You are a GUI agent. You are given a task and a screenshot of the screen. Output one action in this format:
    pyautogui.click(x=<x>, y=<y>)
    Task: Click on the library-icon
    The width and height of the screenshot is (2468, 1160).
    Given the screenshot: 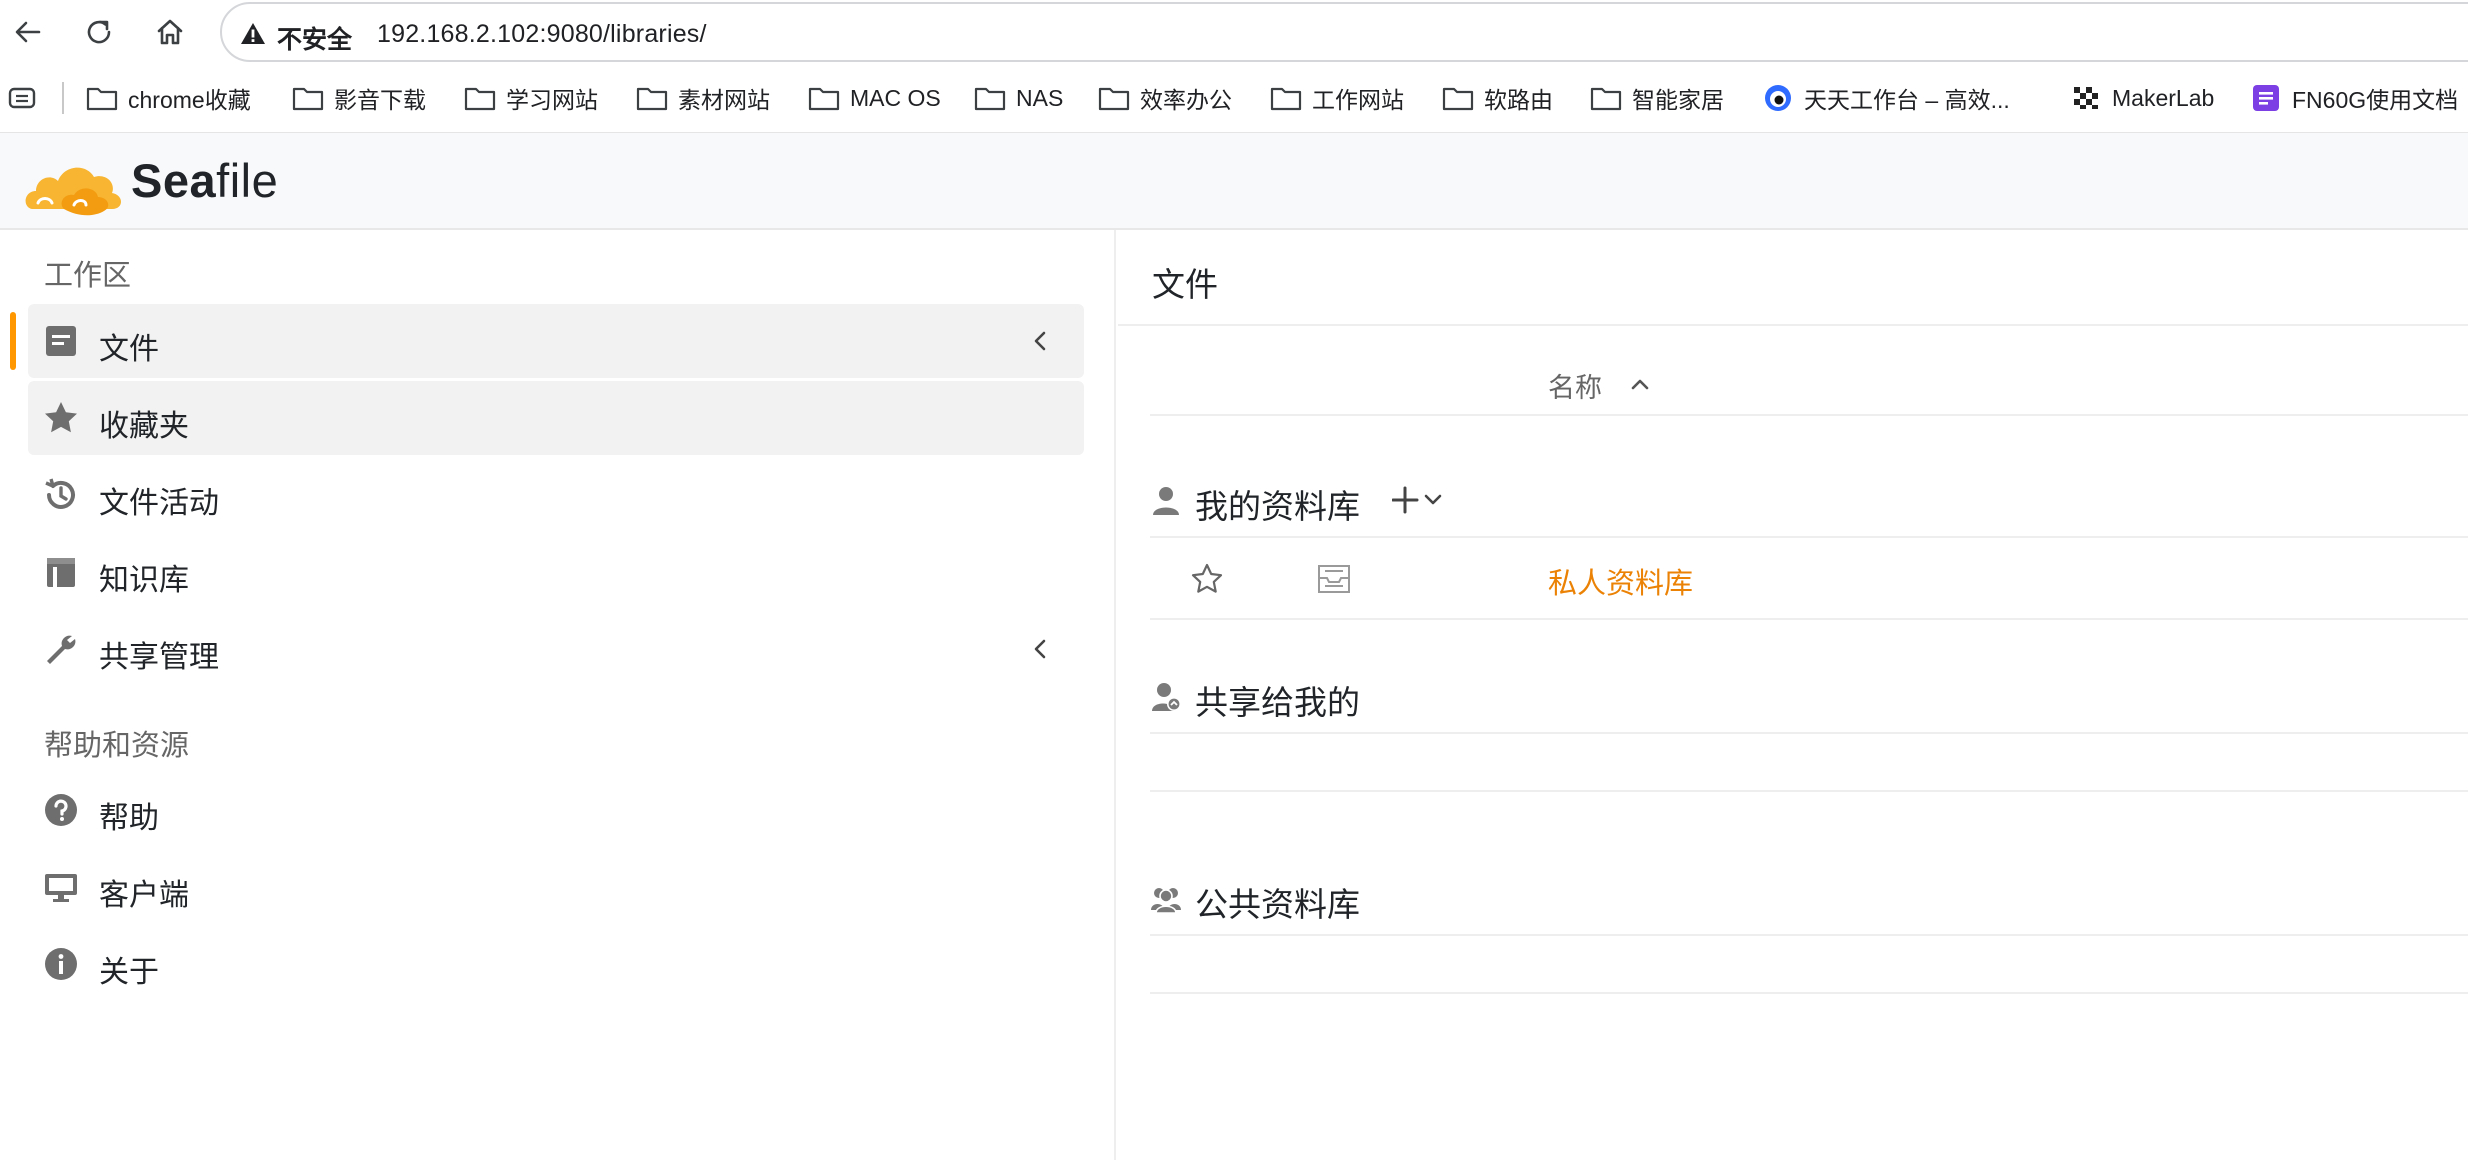 What is the action you would take?
    pyautogui.click(x=1334, y=579)
    